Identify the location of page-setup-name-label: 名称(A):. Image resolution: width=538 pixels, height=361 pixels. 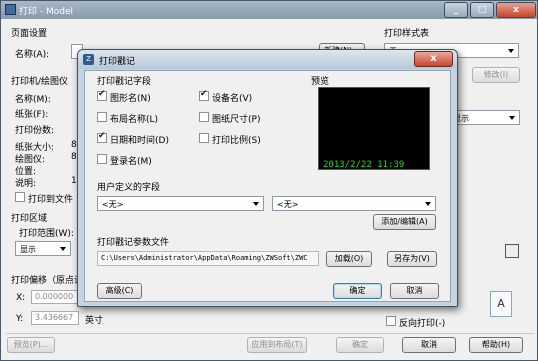
(32, 55).